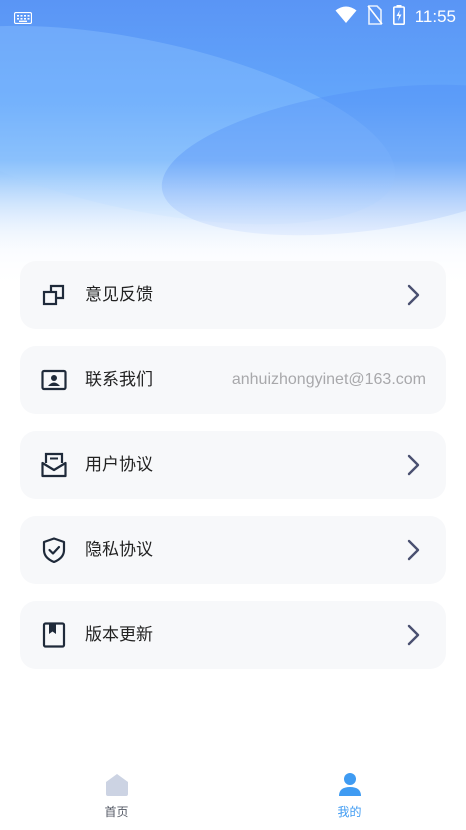  What do you see at coordinates (119, 550) in the screenshot?
I see `menu-item-label: 隐私协议` at bounding box center [119, 550].